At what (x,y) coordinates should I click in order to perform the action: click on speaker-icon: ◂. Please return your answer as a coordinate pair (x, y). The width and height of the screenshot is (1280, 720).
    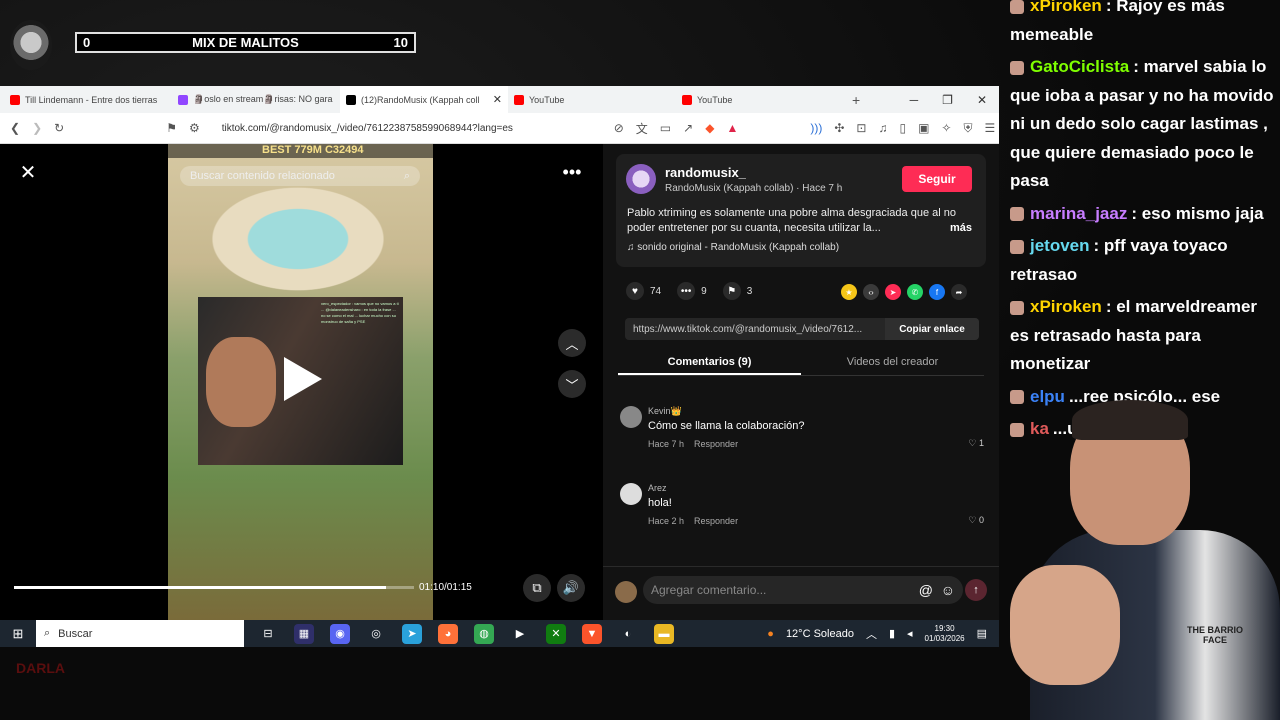
    Looking at the image, I should click on (910, 633).